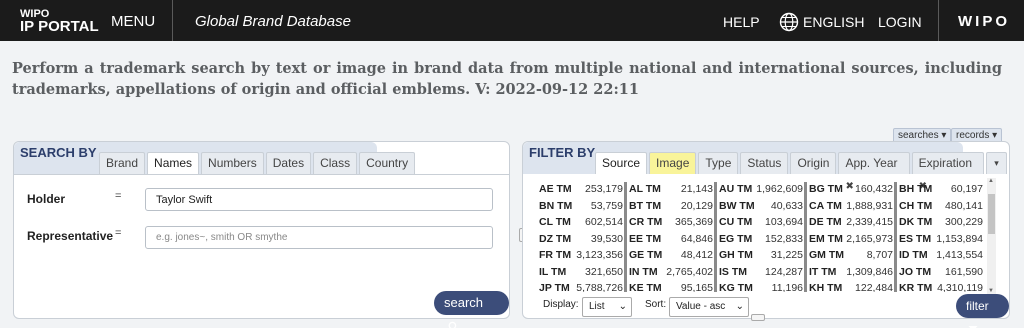 This screenshot has height=328, width=1024. I want to click on source-item: DK TM 300,229, so click(941, 223).